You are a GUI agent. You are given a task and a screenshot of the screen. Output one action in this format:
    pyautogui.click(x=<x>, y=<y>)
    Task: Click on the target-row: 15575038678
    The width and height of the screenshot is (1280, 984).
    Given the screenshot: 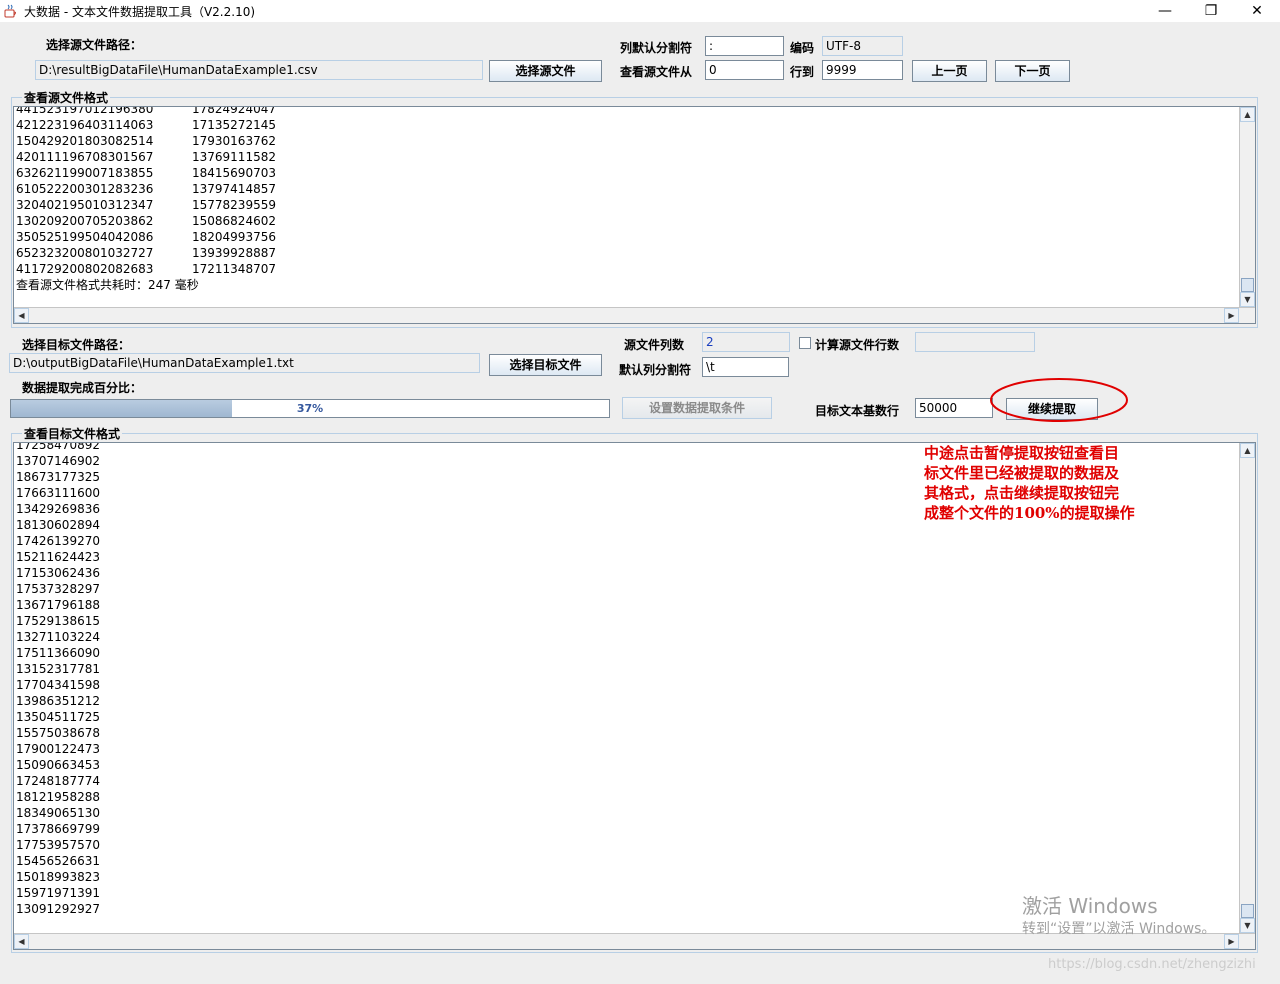 What is the action you would take?
    pyautogui.click(x=58, y=733)
    